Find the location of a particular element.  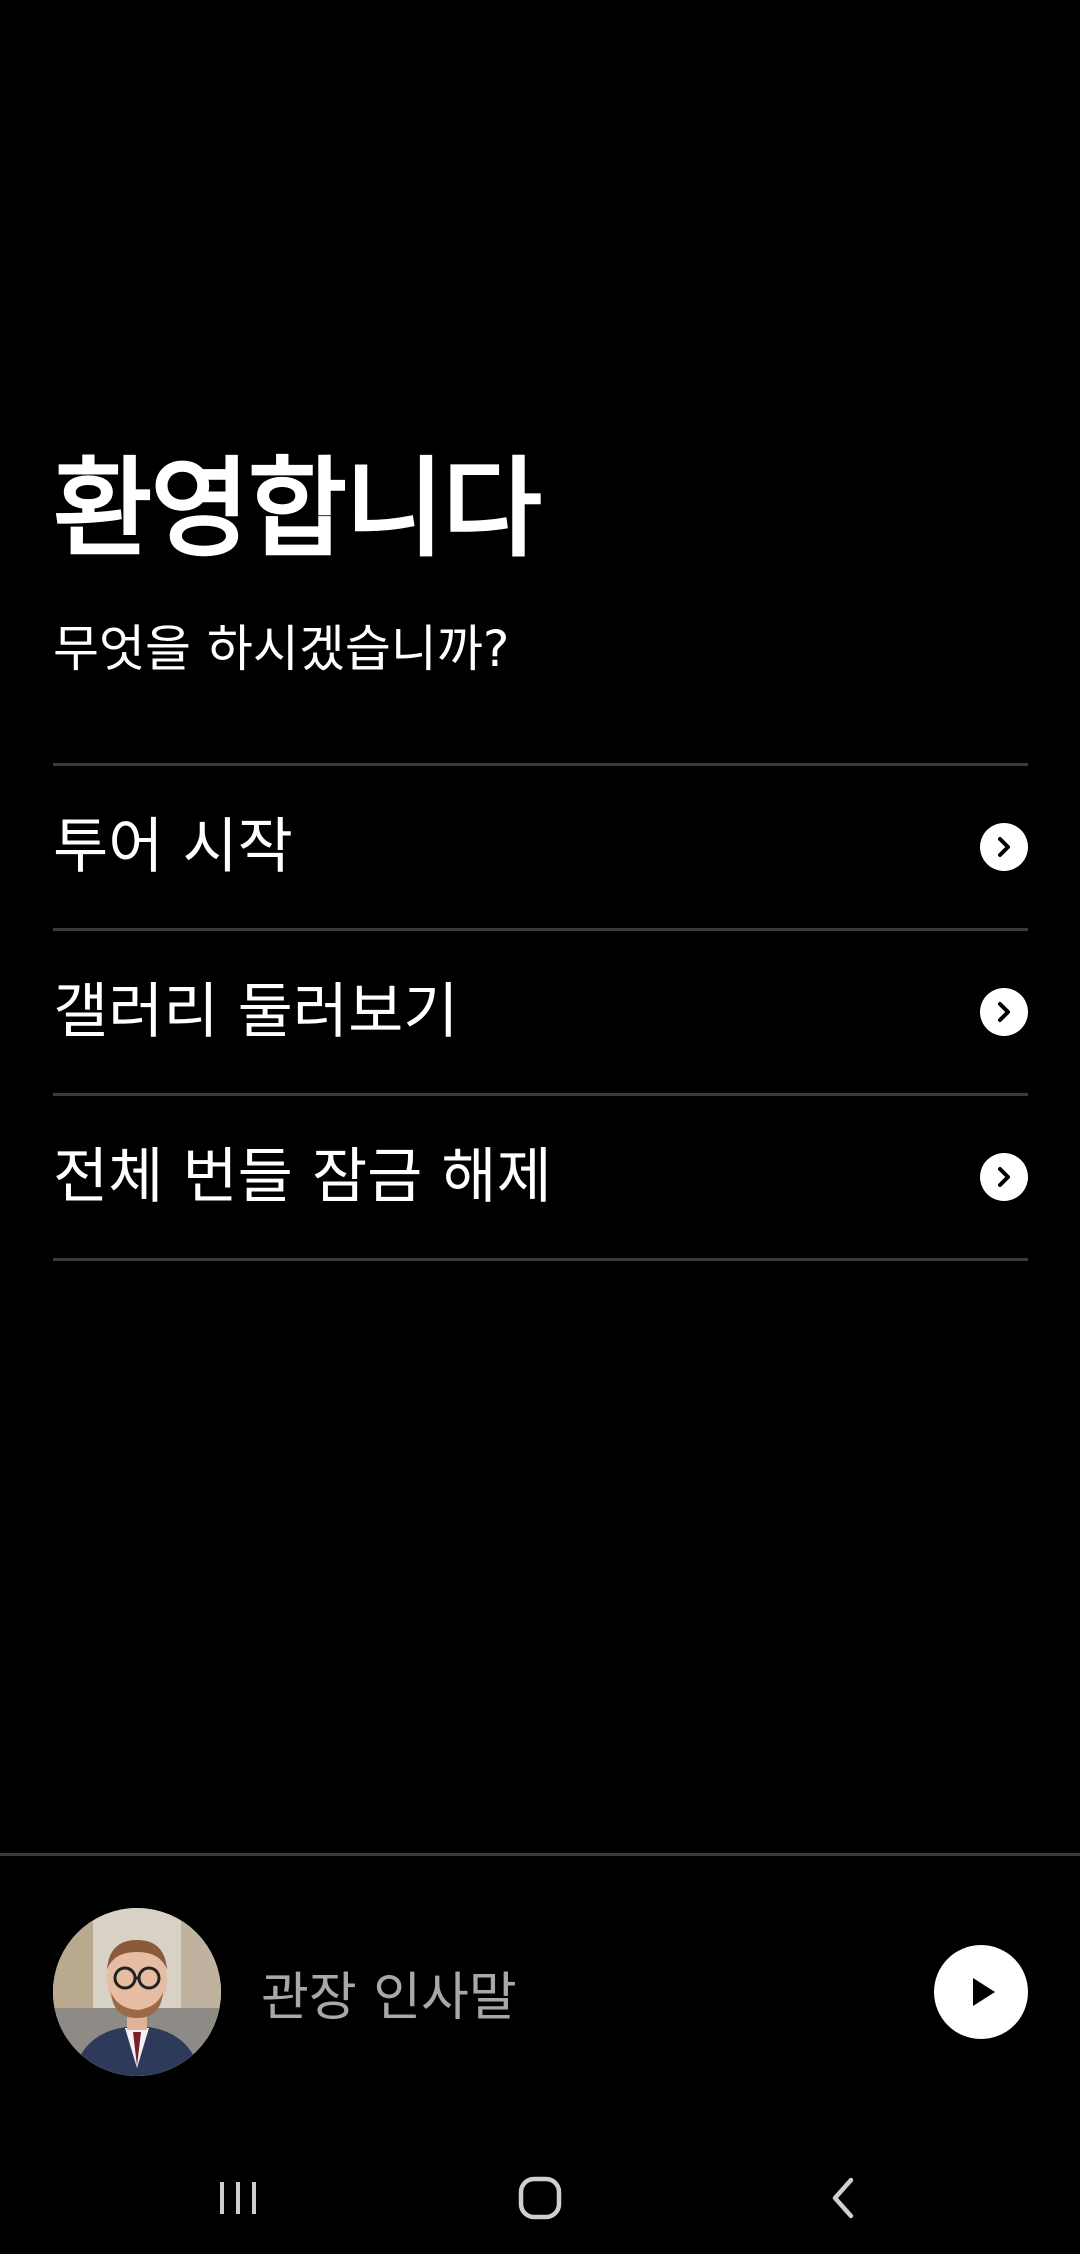

play-icon is located at coordinates (984, 1992).